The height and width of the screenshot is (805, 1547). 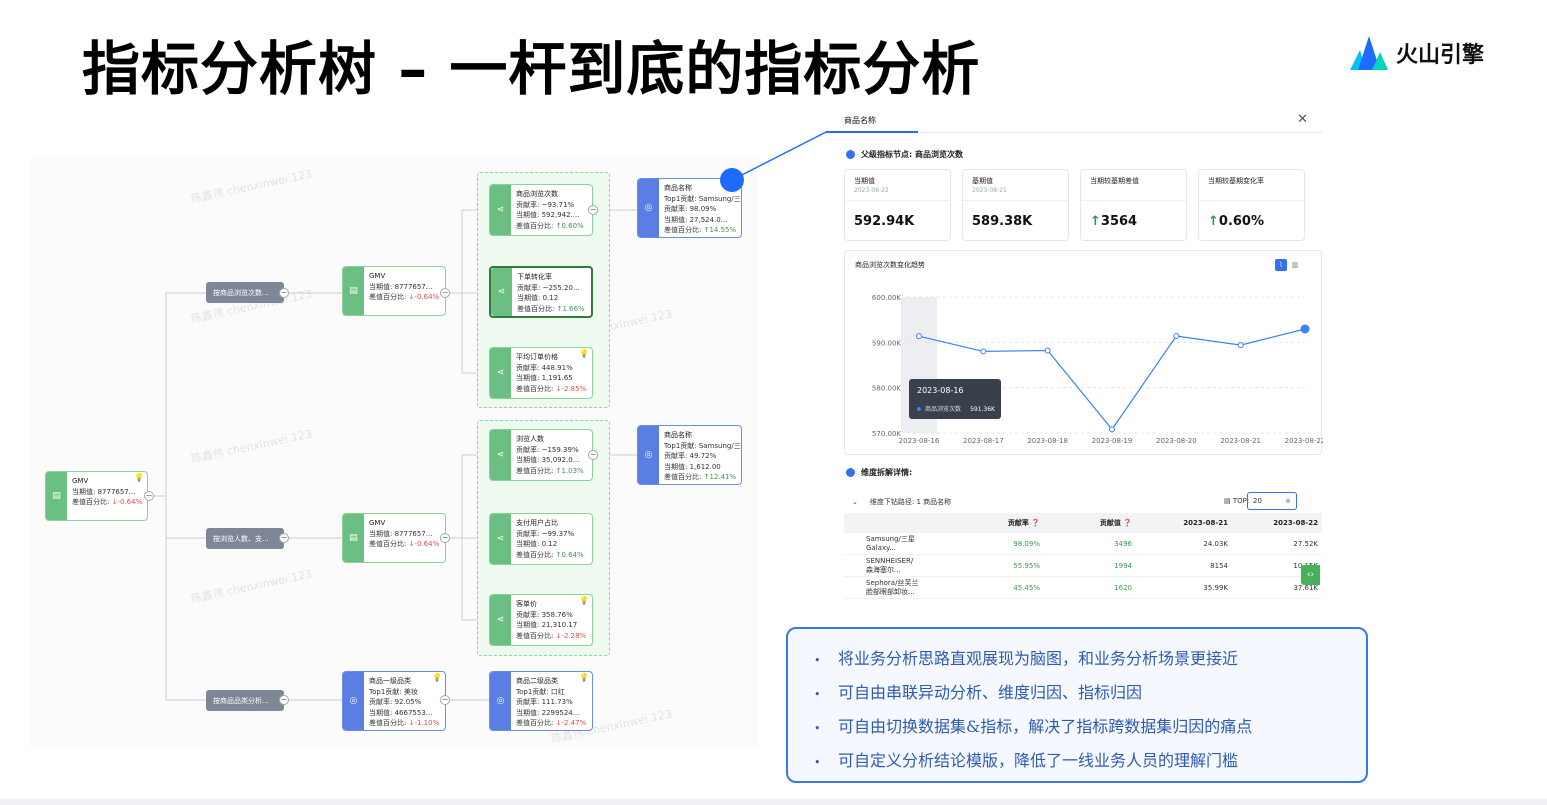 What do you see at coordinates (886, 298) in the screenshot?
I see `y-tick-label: 600.00K` at bounding box center [886, 298].